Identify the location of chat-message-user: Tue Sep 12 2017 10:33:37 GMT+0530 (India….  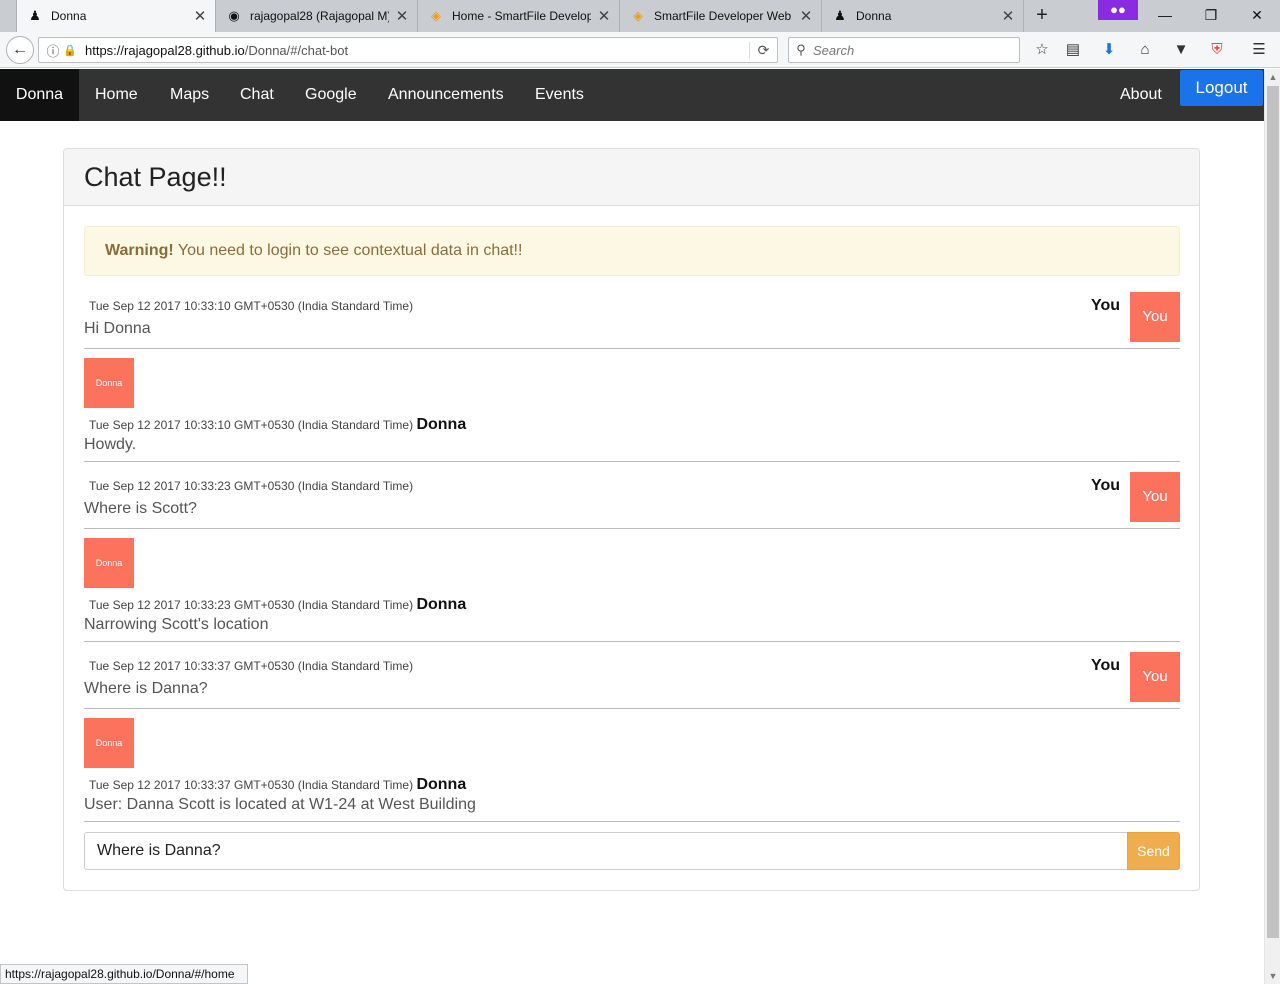
(632, 680).